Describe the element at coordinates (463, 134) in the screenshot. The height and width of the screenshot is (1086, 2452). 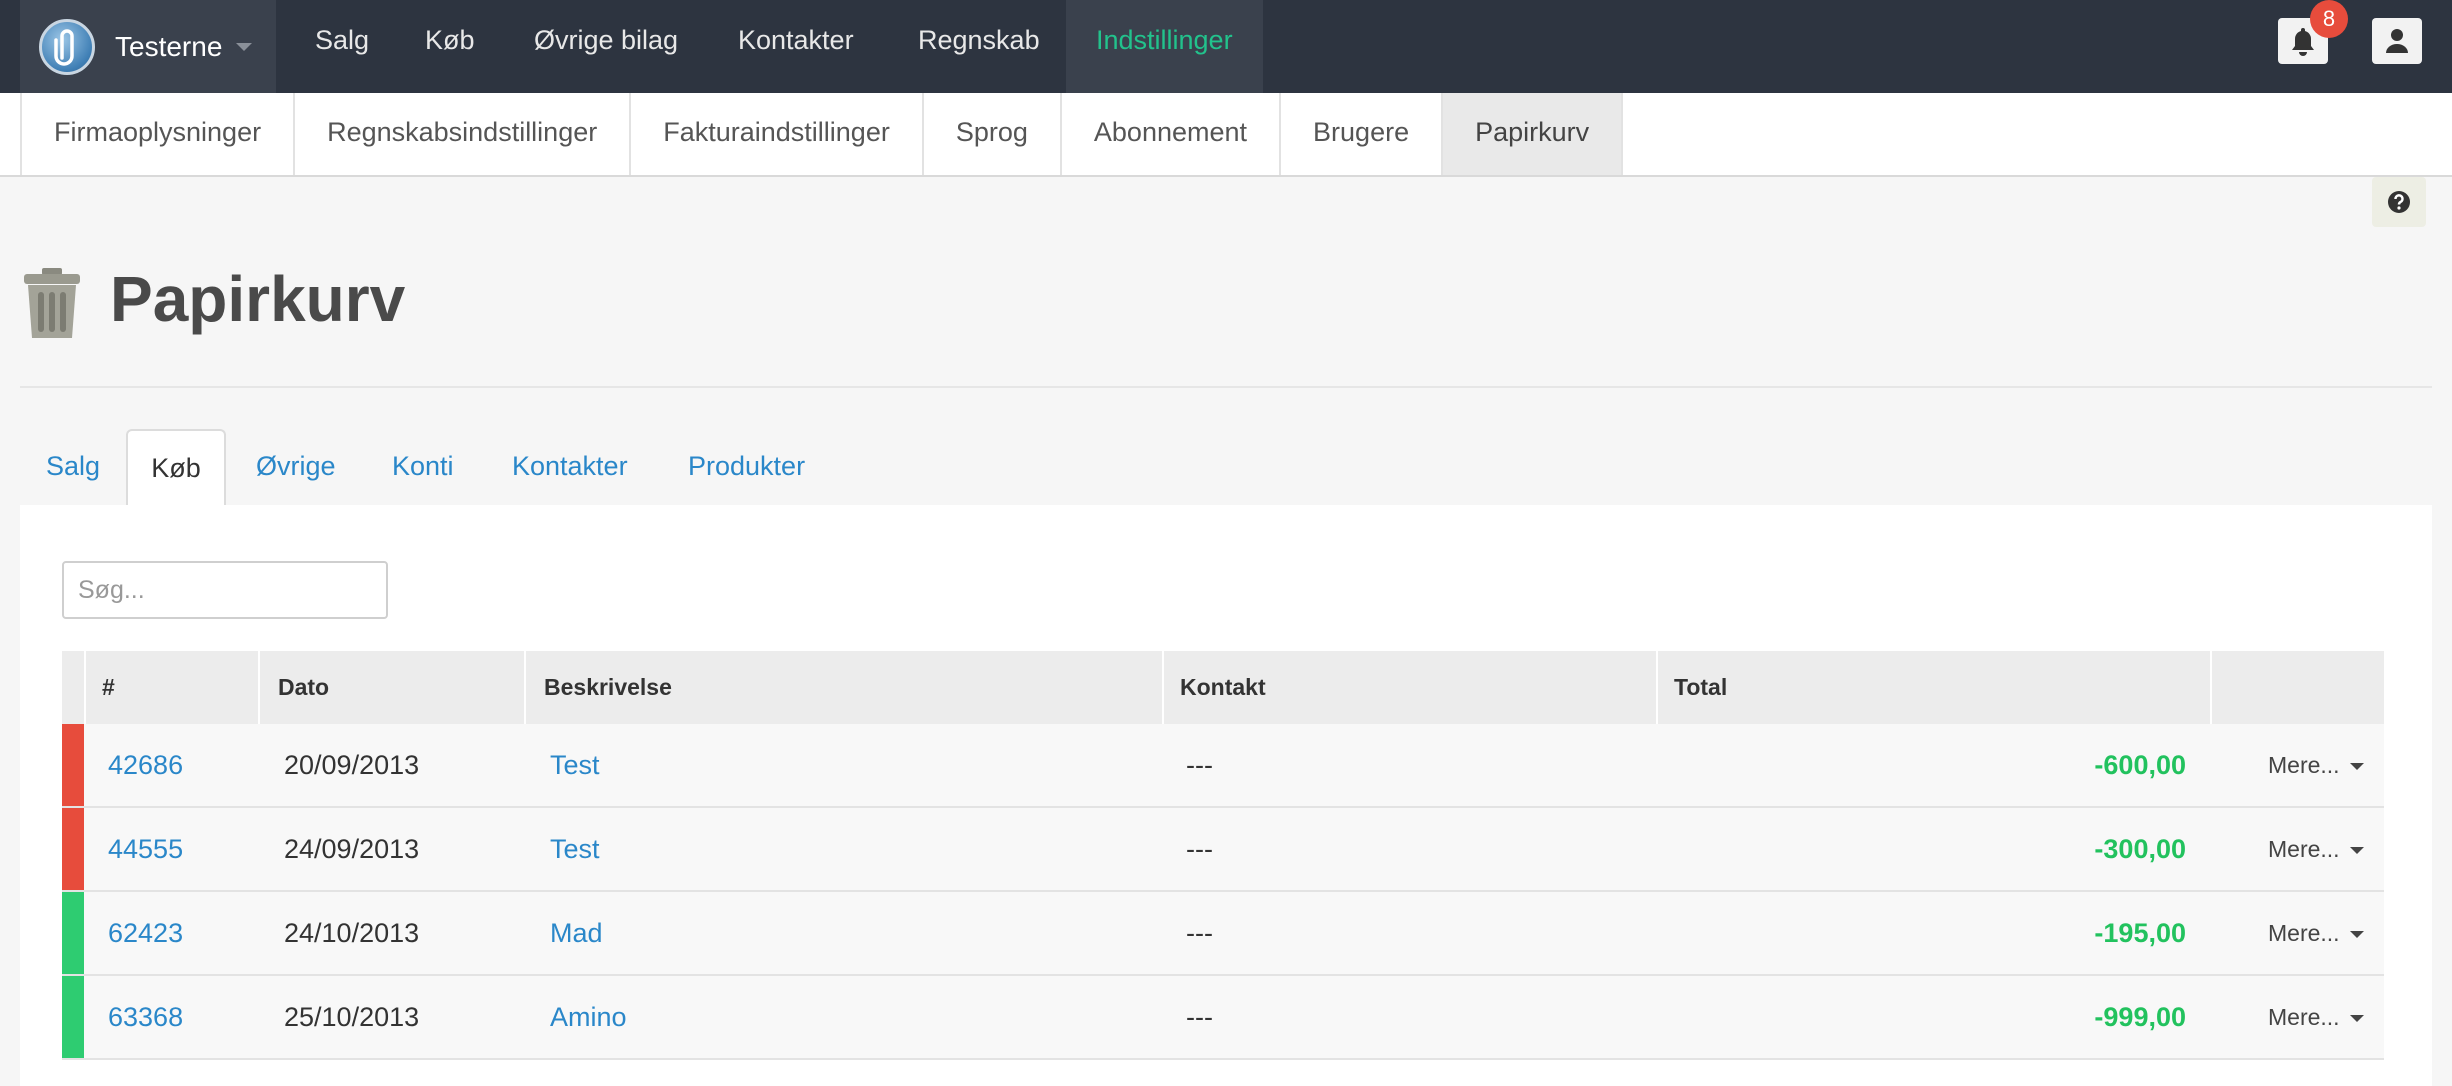
I see `subtab-regnskabsindstillinger: Regnskabsindstillinger` at that location.